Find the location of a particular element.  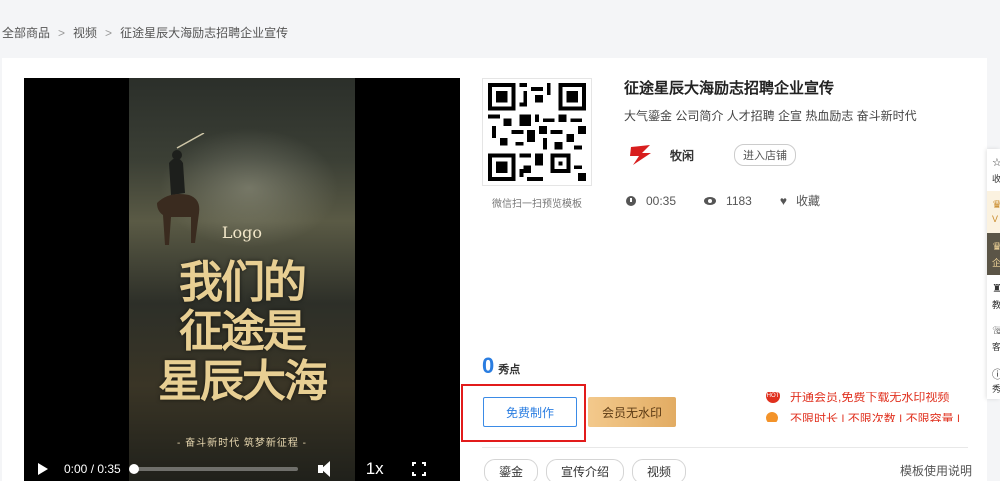

progress-thumb is located at coordinates (133, 469).